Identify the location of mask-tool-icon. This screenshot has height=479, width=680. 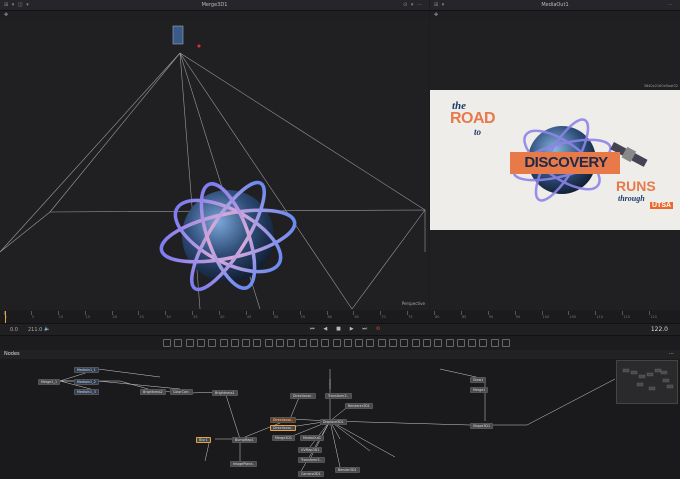
(257, 343).